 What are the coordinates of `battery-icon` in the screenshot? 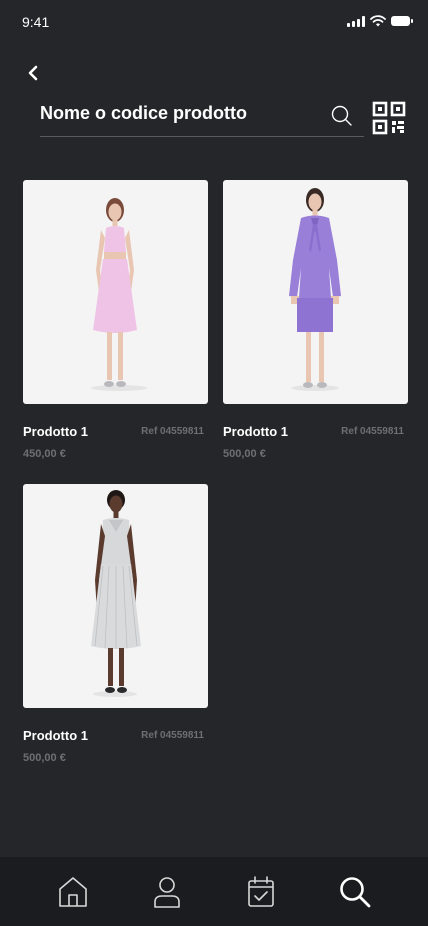 It's located at (402, 21).